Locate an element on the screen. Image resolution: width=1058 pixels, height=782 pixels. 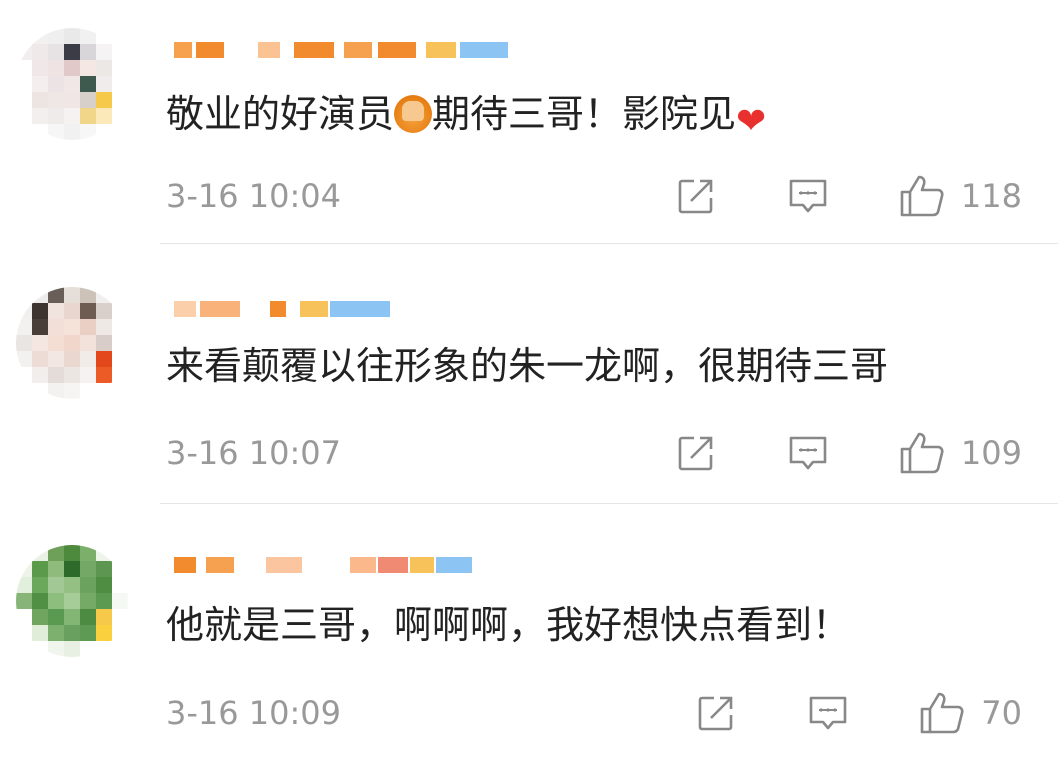
like-count: 118 is located at coordinates (991, 196).